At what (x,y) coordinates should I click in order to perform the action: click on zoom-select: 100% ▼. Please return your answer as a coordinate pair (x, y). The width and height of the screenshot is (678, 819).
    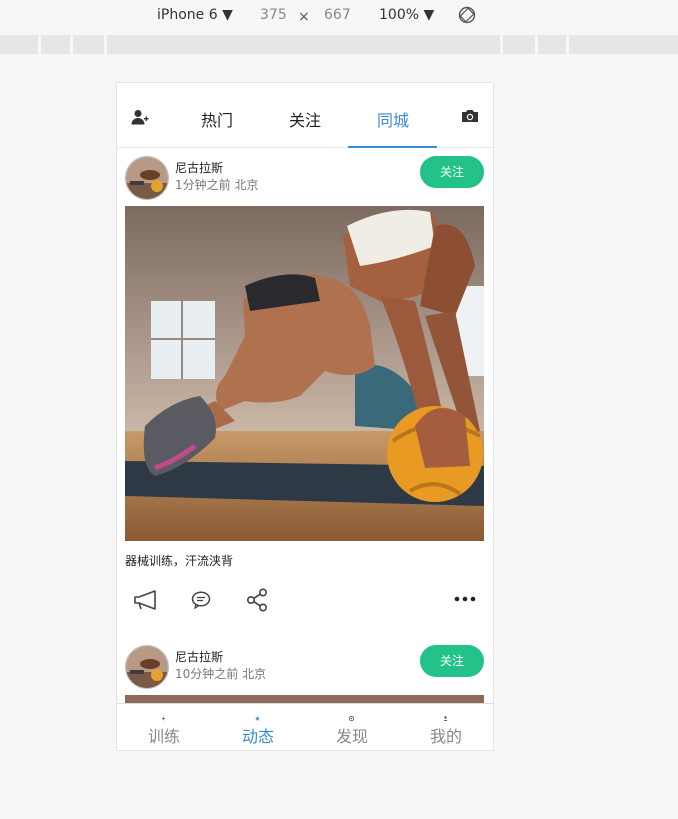
    Looking at the image, I should click on (406, 15).